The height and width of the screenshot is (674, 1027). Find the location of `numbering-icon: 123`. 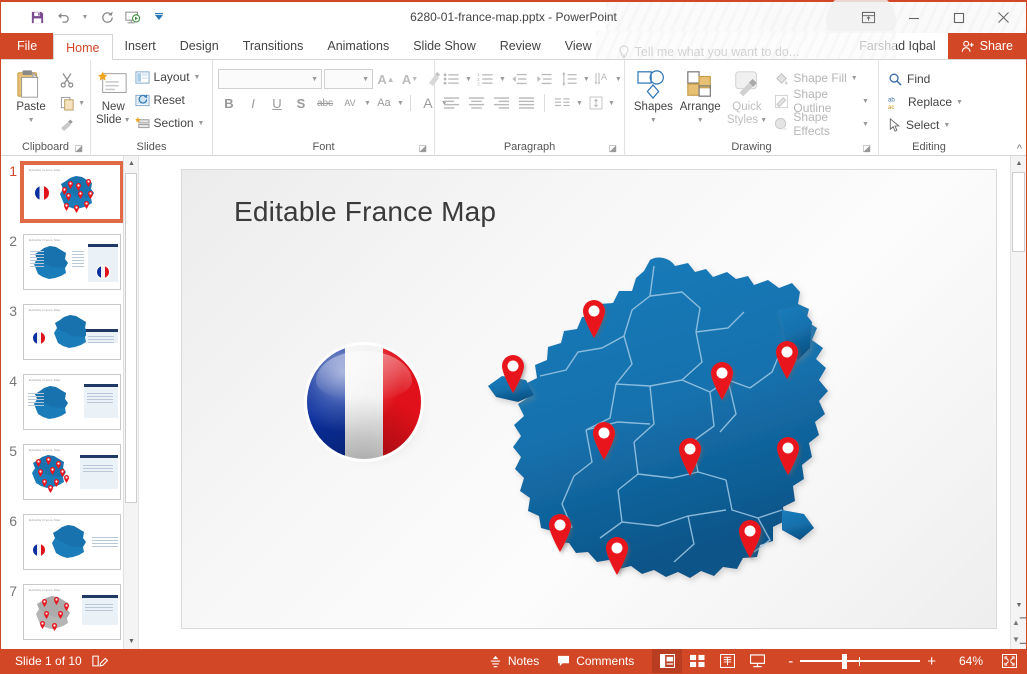

numbering-icon: 123 is located at coordinates (485, 79).